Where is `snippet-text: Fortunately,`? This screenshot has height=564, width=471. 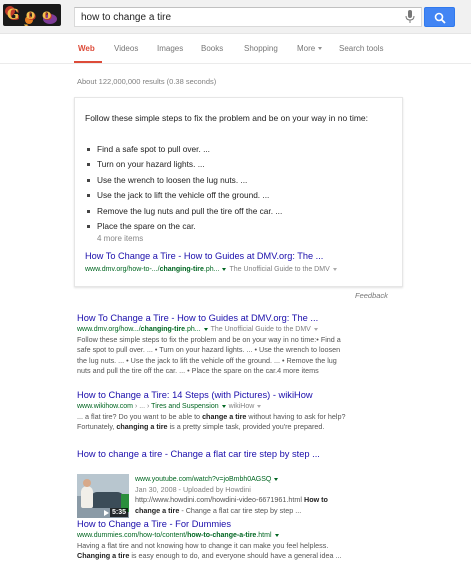
snippet-text: Fortunately, is located at coordinates (97, 427).